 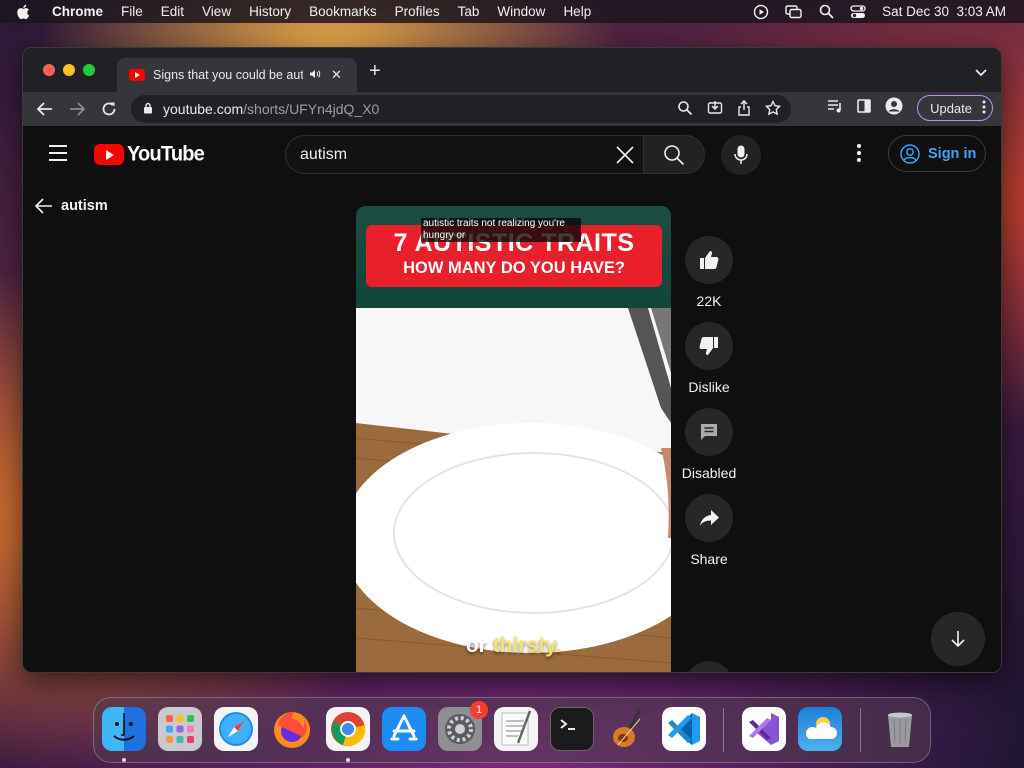 What do you see at coordinates (479, 645) in the screenshot?
I see `subtitle-text: or` at bounding box center [479, 645].